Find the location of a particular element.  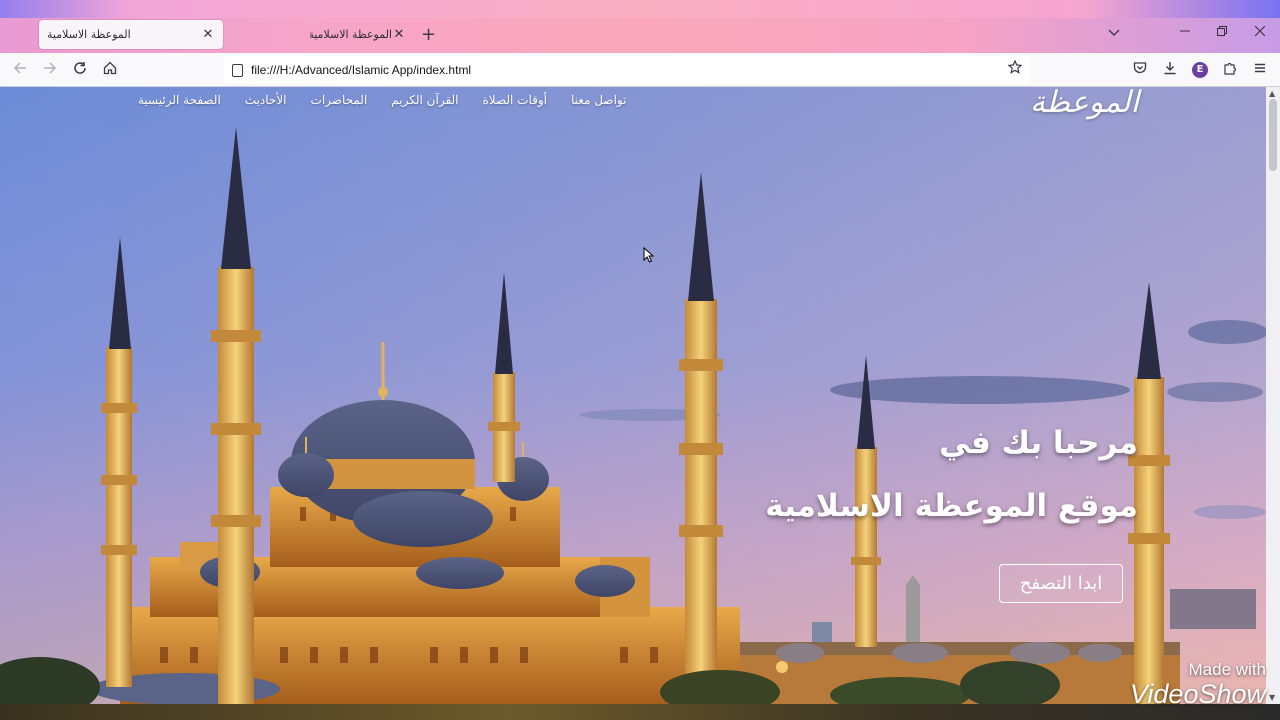

download-icon is located at coordinates (1170, 70).